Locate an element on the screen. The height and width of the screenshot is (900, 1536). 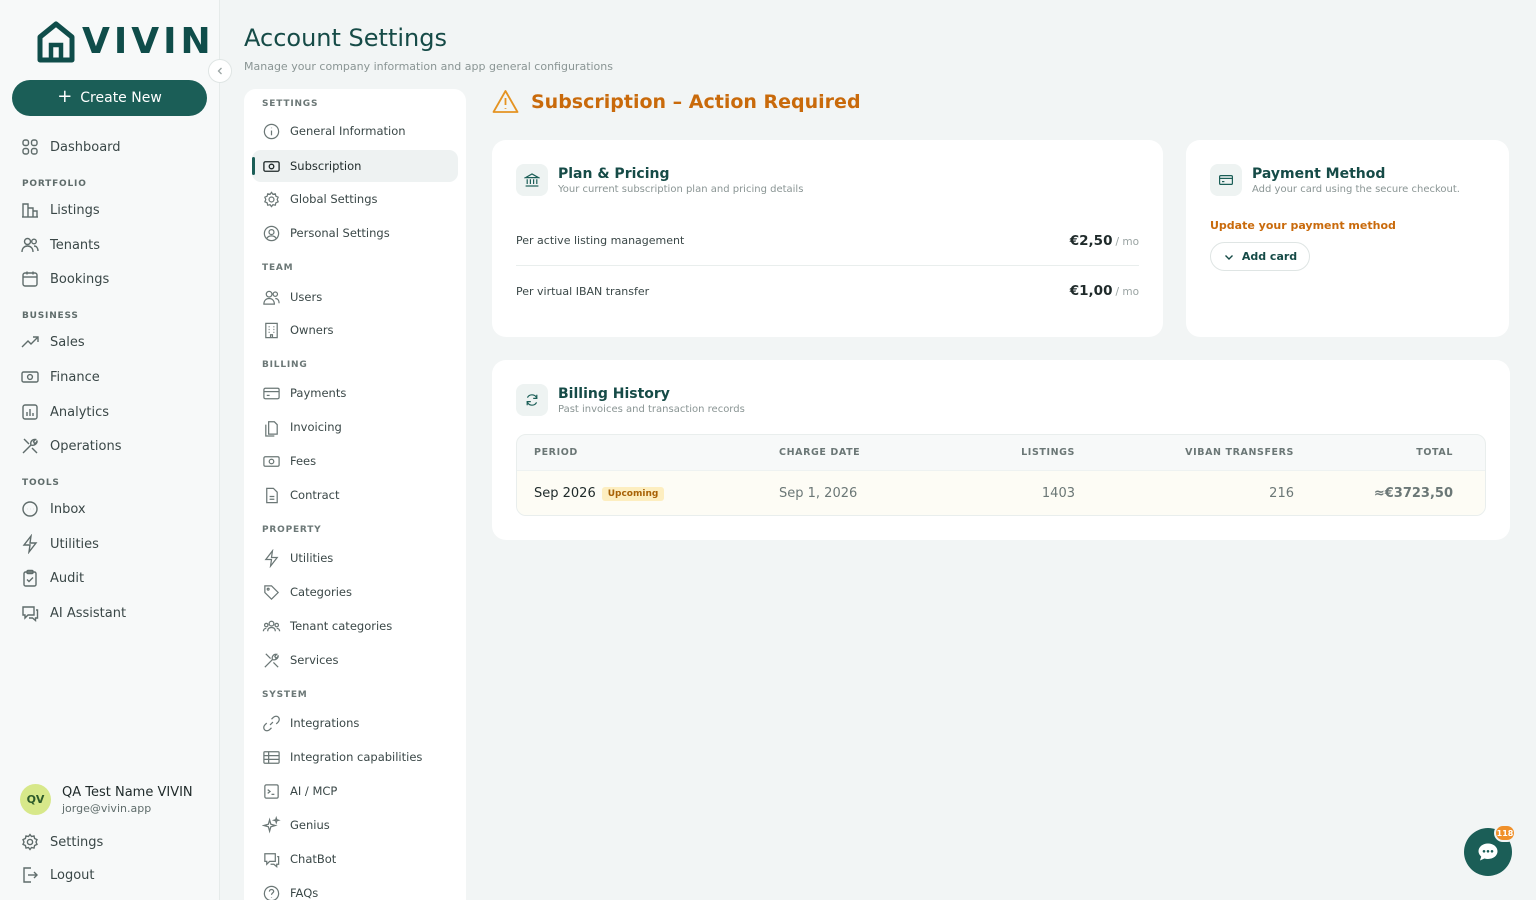
settings-item-subscription: Subscription is located at coordinates (355, 166).